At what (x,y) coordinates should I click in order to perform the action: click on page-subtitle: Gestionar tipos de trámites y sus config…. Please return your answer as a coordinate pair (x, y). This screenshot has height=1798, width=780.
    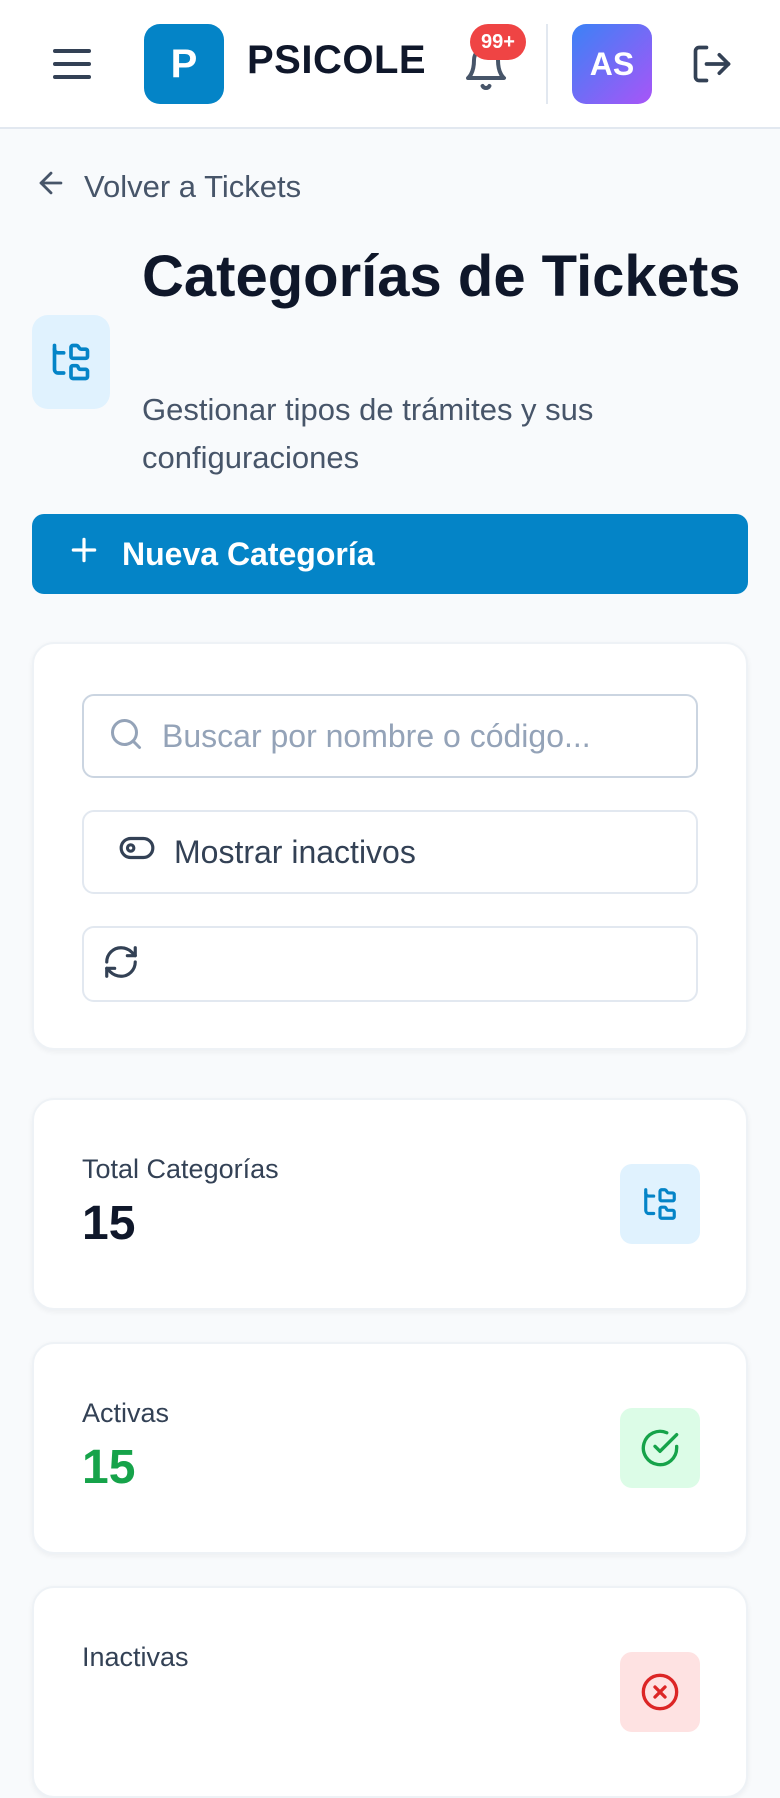
    Looking at the image, I should click on (368, 433).